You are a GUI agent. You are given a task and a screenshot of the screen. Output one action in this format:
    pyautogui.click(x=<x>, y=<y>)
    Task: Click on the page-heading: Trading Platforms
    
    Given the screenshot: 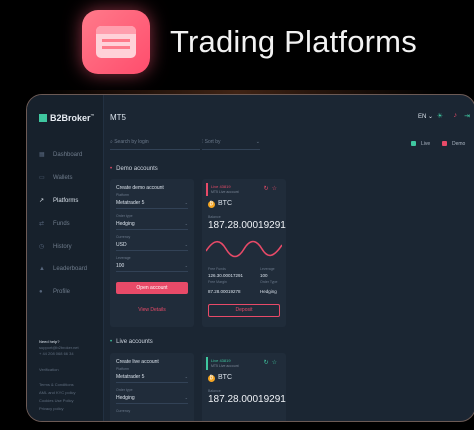 What is the action you would take?
    pyautogui.click(x=293, y=41)
    